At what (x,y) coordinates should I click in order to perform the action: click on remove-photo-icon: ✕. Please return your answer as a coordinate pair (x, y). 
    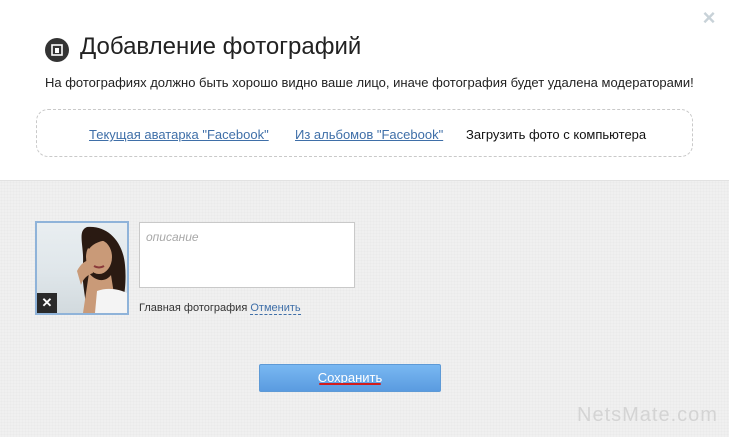
    Looking at the image, I should click on (47, 303).